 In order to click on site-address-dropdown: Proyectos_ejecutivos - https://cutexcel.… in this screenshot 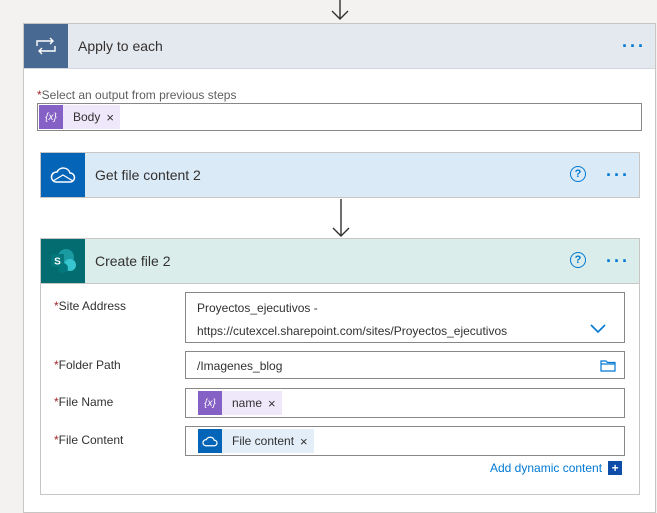, I will do `click(405, 317)`.